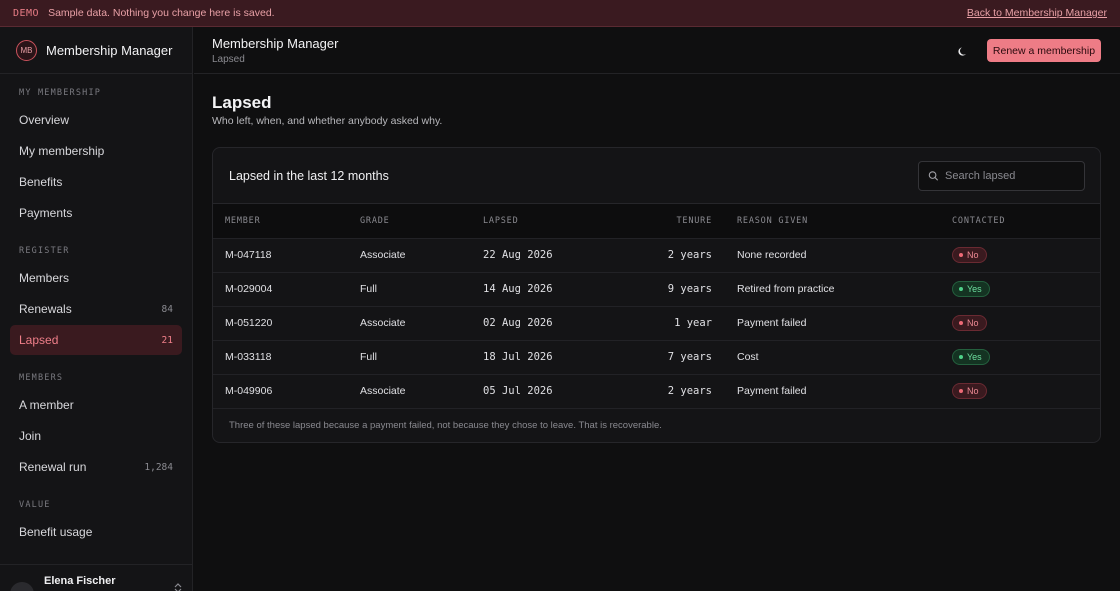 The image size is (1120, 591). Describe the element at coordinates (772, 391) in the screenshot. I see `reason-cell: Payment failed` at that location.